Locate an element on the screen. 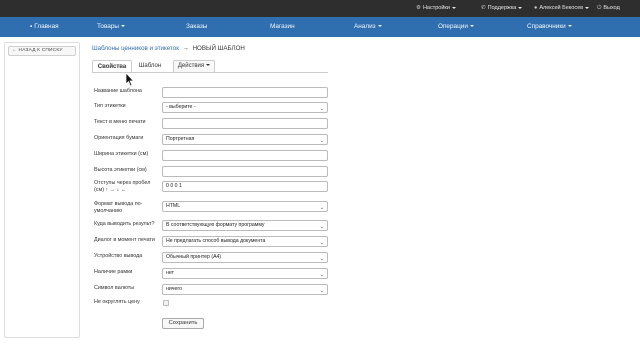  nav-analysis: Анализ is located at coordinates (368, 27).